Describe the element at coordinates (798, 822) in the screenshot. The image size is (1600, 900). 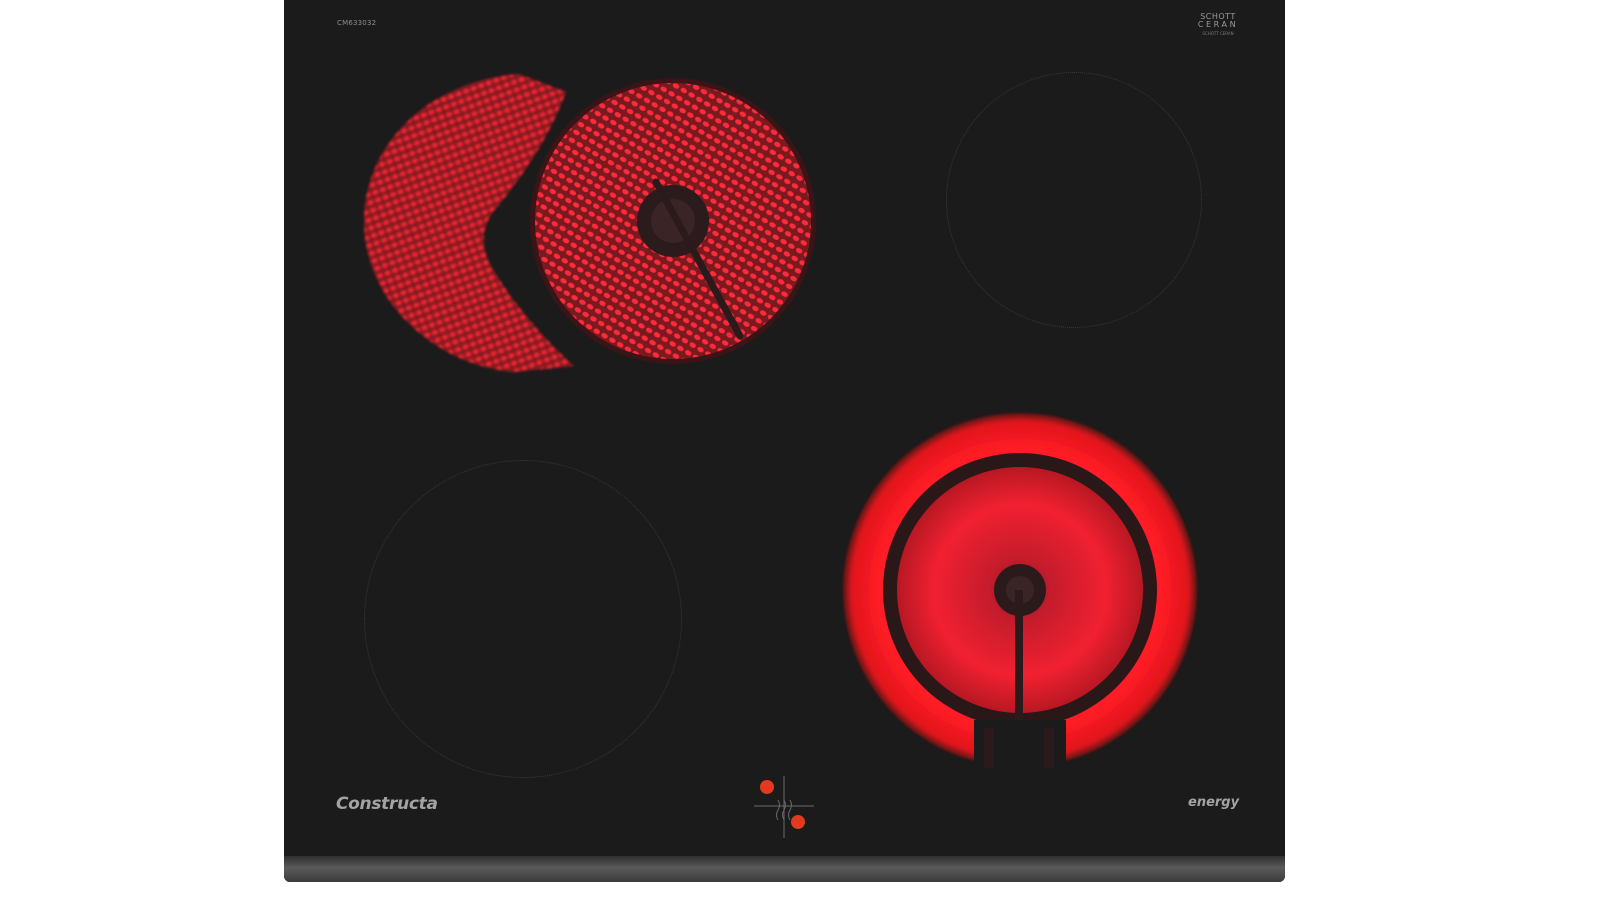
I see `front-right-zone-light` at that location.